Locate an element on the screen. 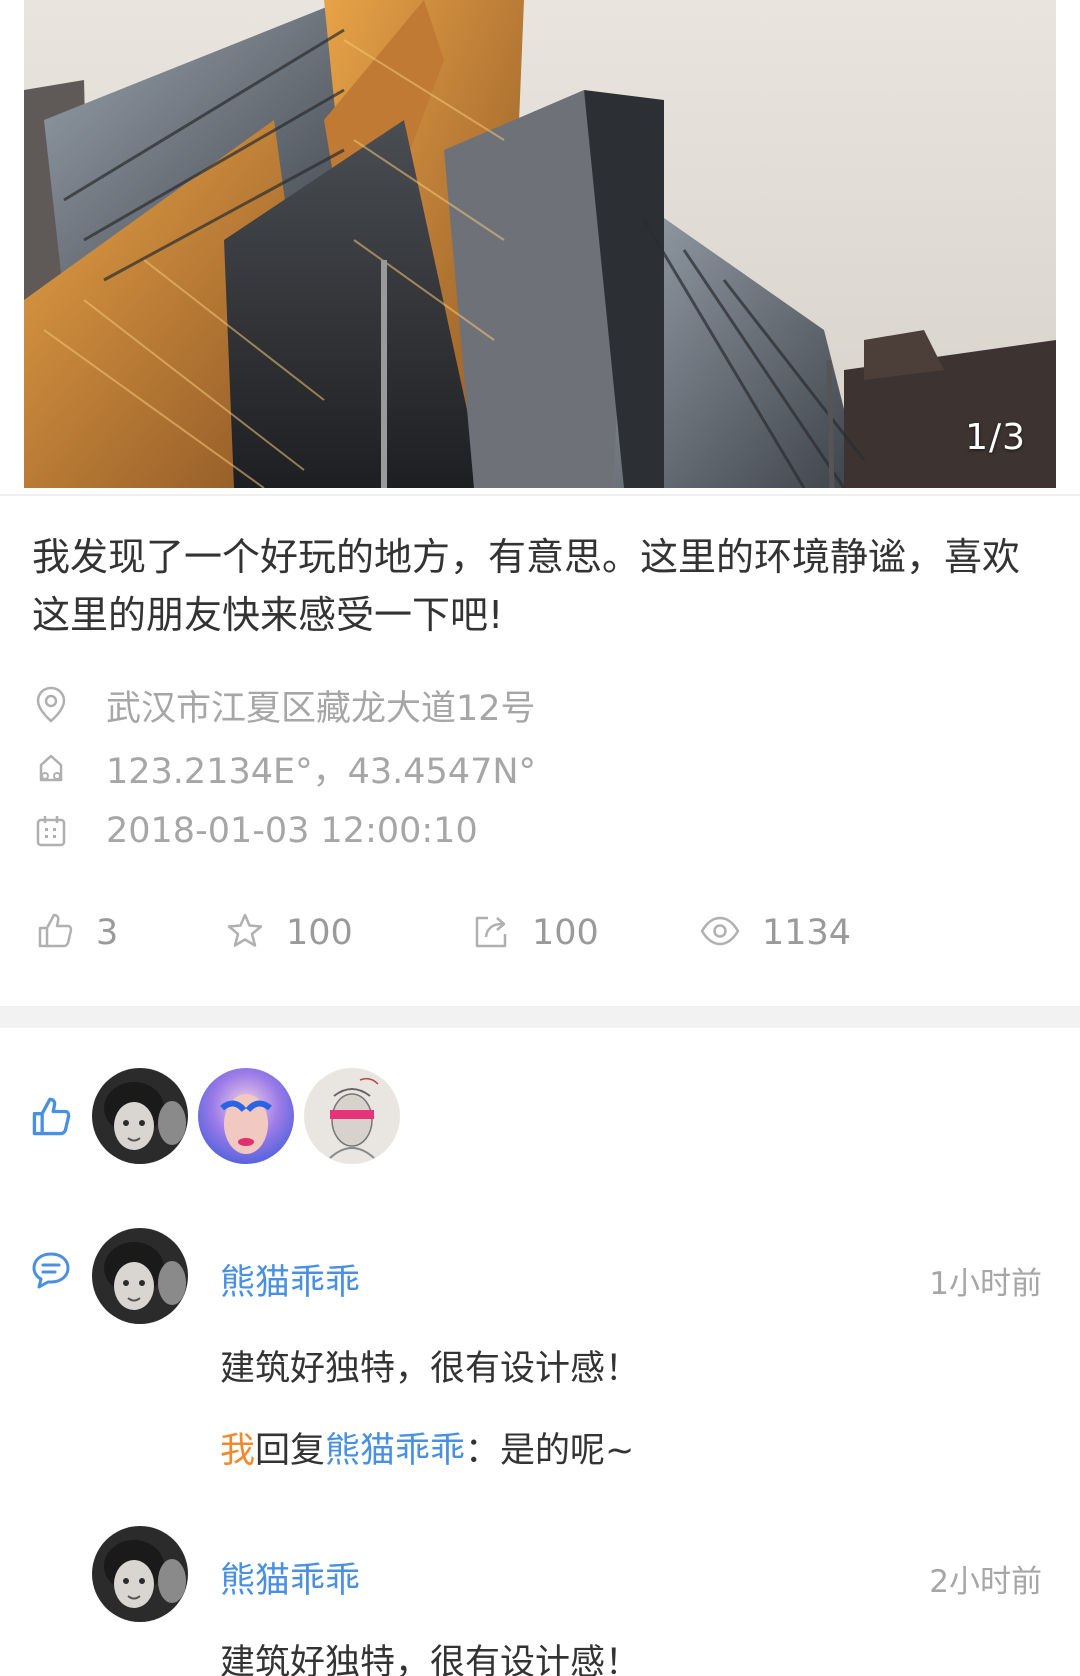 The width and height of the screenshot is (1080, 1676). share-button: 100 is located at coordinates (535, 933).